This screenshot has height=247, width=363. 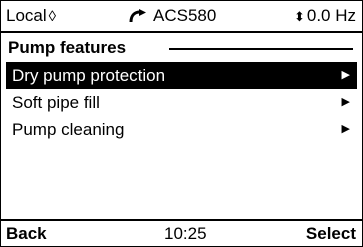 What do you see at coordinates (299, 16) in the screenshot?
I see `up-down-arrow-icon: ⬍` at bounding box center [299, 16].